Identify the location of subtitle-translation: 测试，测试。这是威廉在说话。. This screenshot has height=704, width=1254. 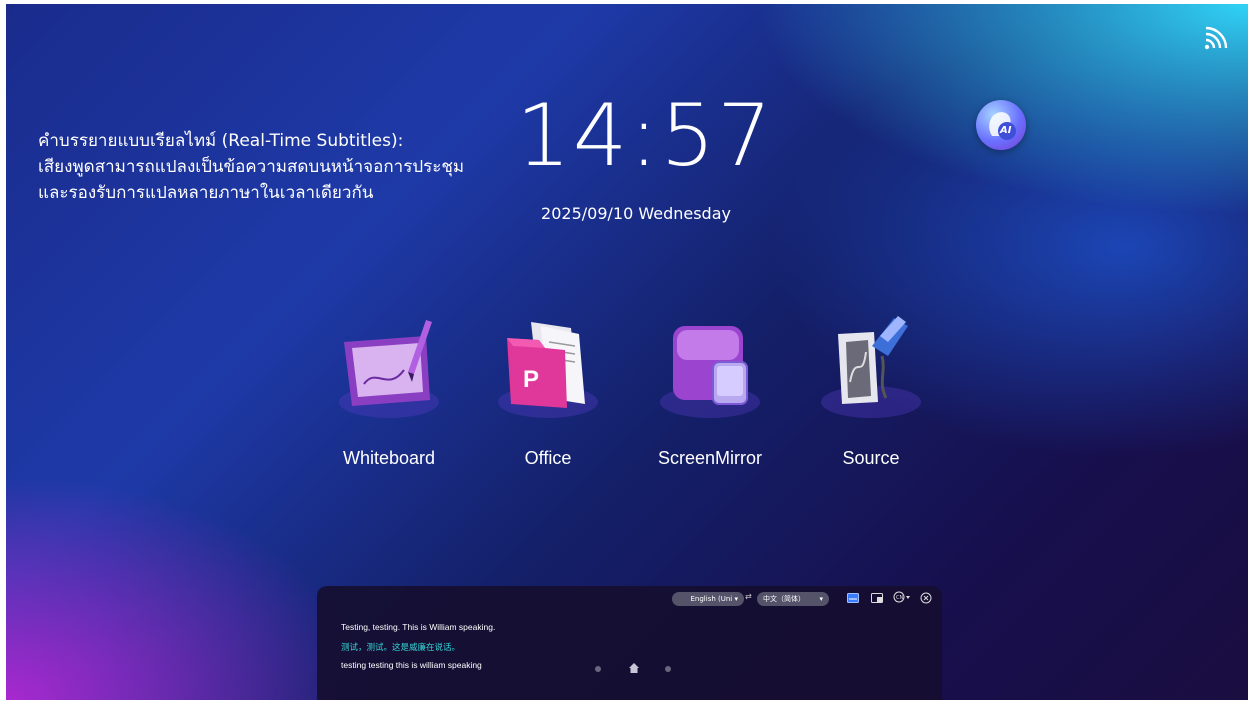
(401, 647).